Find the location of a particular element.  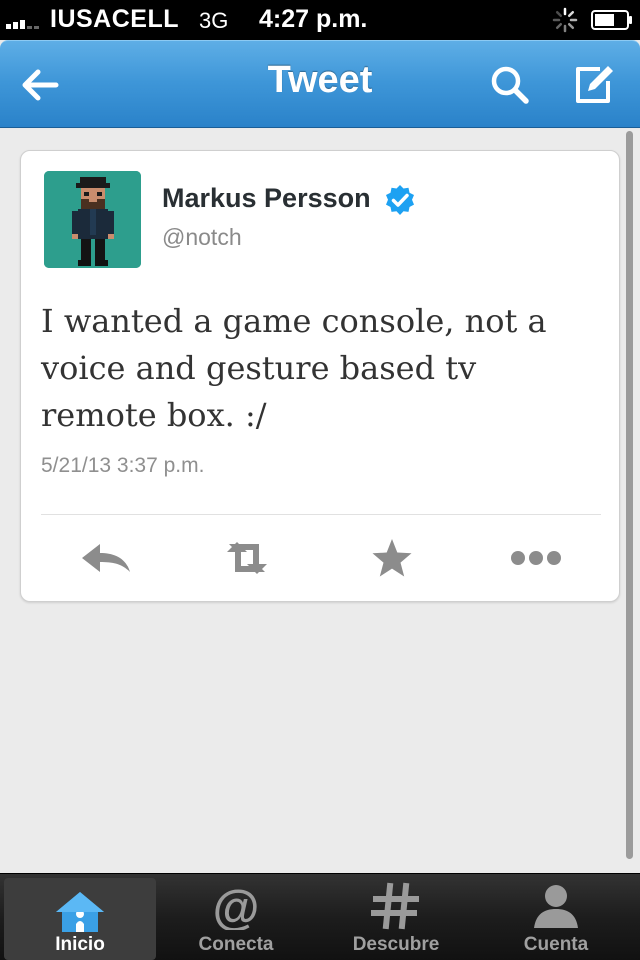

reply-button is located at coordinates (106, 558).